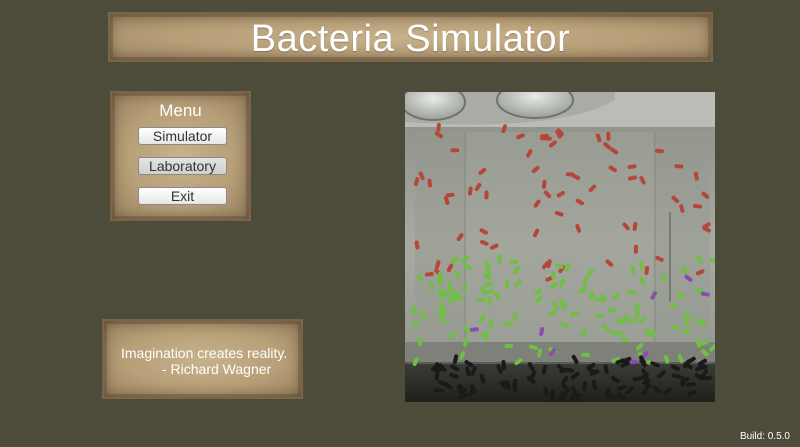 The image size is (800, 447). I want to click on app-title: Bacteria Simulator, so click(410, 39).